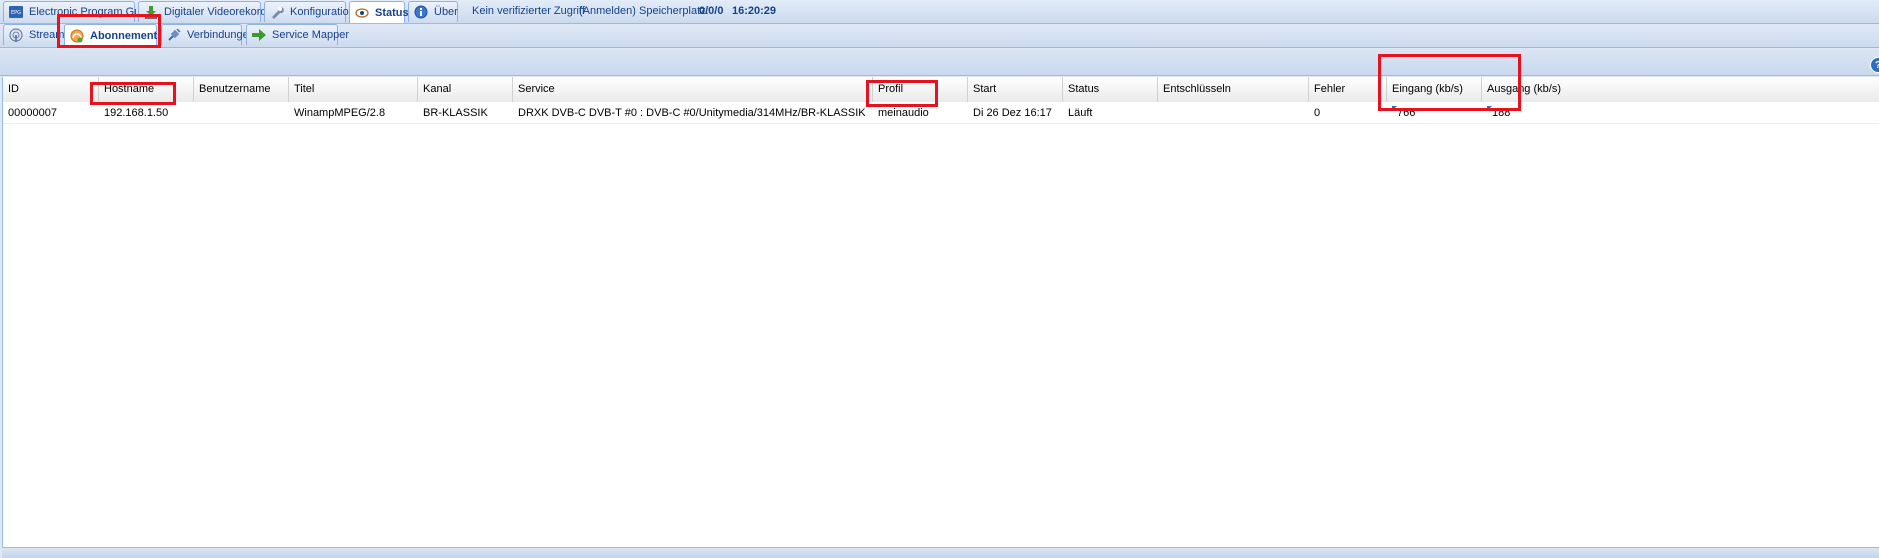 Image resolution: width=1879 pixels, height=558 pixels. What do you see at coordinates (16, 35) in the screenshot?
I see `antenna-icon` at bounding box center [16, 35].